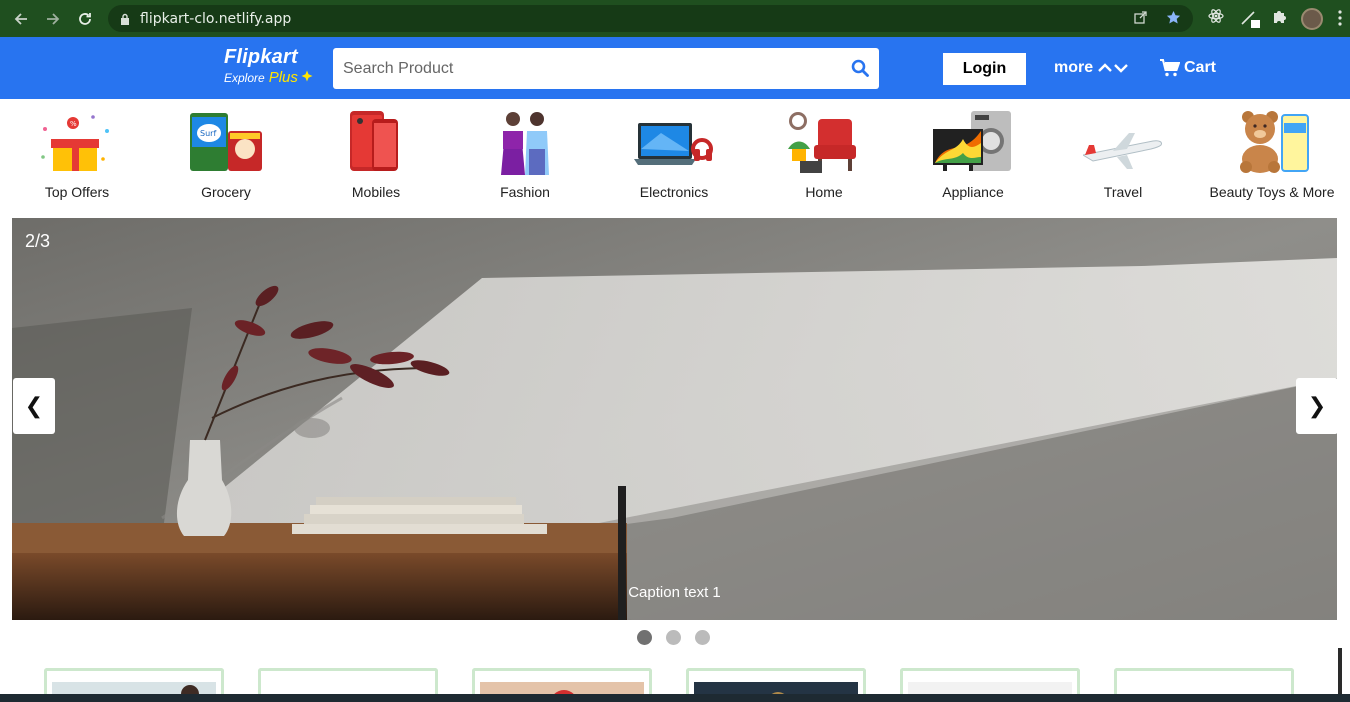  I want to click on lock-icon, so click(125, 19).